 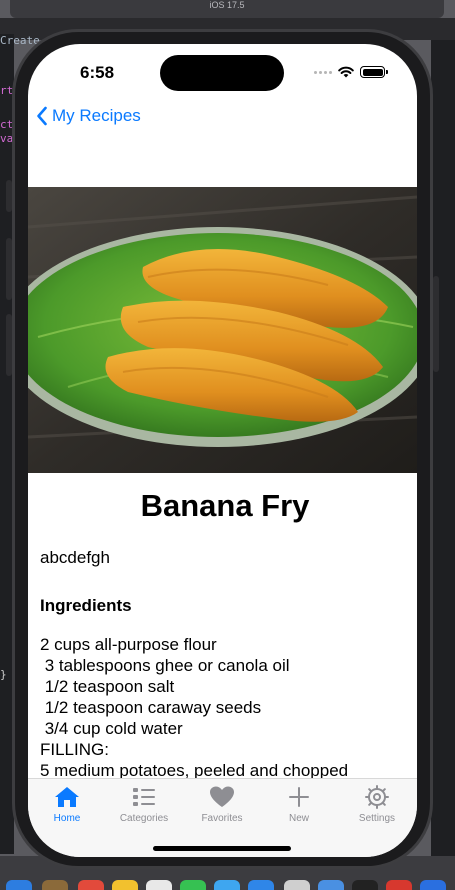 I want to click on home-indicator, so click(x=222, y=848).